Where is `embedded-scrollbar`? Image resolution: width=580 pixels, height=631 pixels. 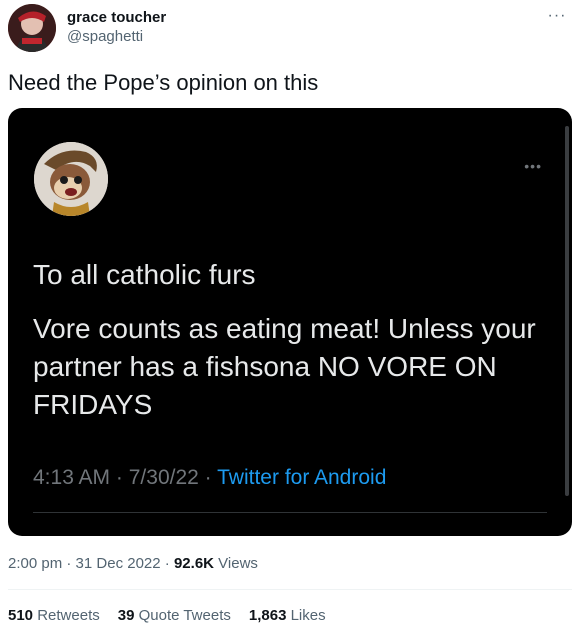
embedded-scrollbar is located at coordinates (567, 311).